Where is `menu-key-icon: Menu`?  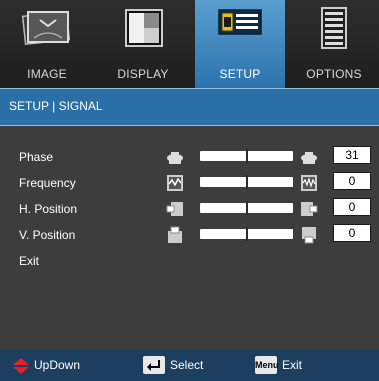
menu-key-icon: Menu is located at coordinates (267, 365).